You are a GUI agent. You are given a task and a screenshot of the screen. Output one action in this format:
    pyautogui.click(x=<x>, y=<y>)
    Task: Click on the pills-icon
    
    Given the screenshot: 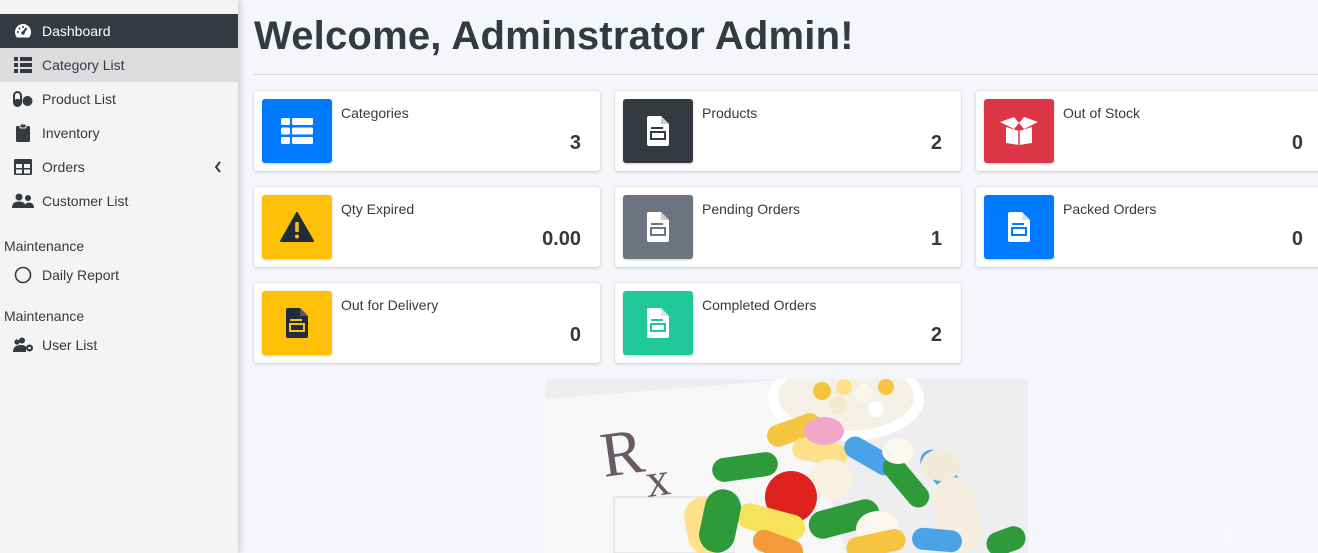 What is the action you would take?
    pyautogui.click(x=23, y=99)
    